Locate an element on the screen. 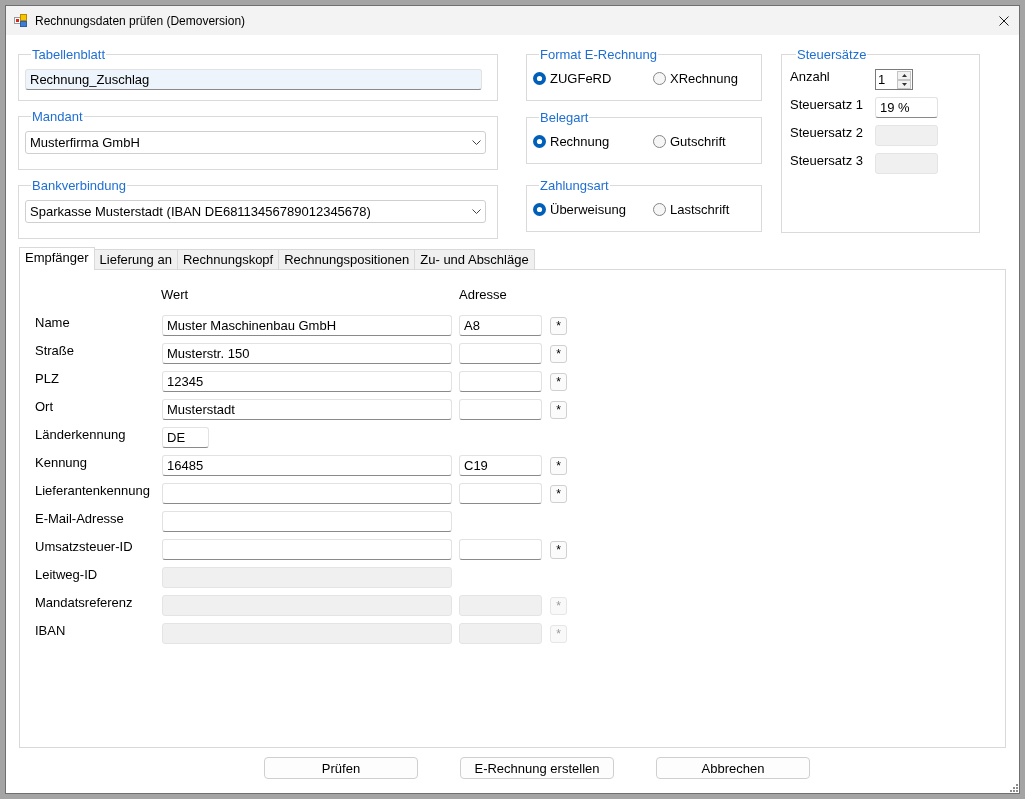 This screenshot has width=1025, height=799. tab: Empfänger is located at coordinates (57, 258).